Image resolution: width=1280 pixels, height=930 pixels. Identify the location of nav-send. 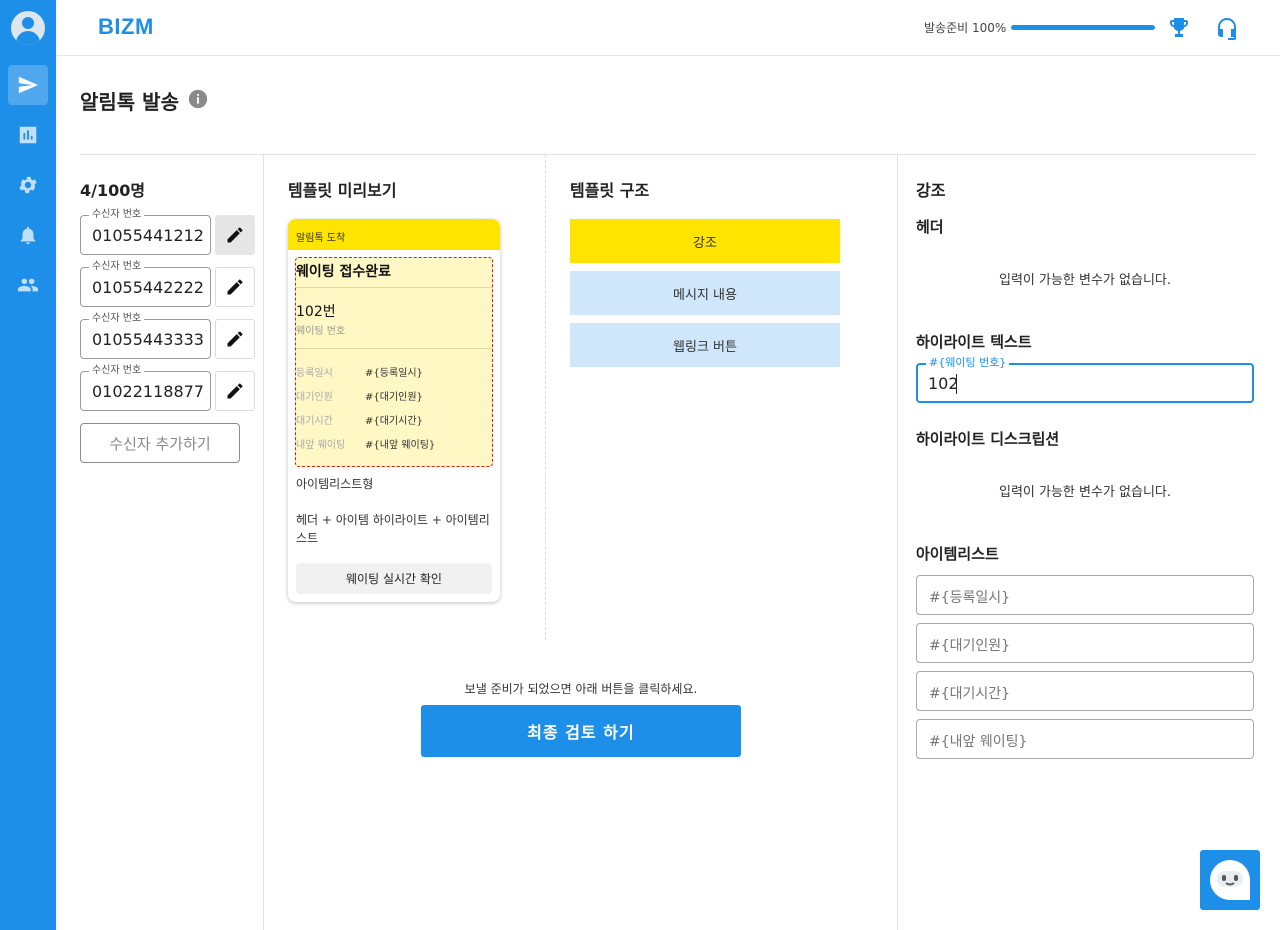
(28, 85).